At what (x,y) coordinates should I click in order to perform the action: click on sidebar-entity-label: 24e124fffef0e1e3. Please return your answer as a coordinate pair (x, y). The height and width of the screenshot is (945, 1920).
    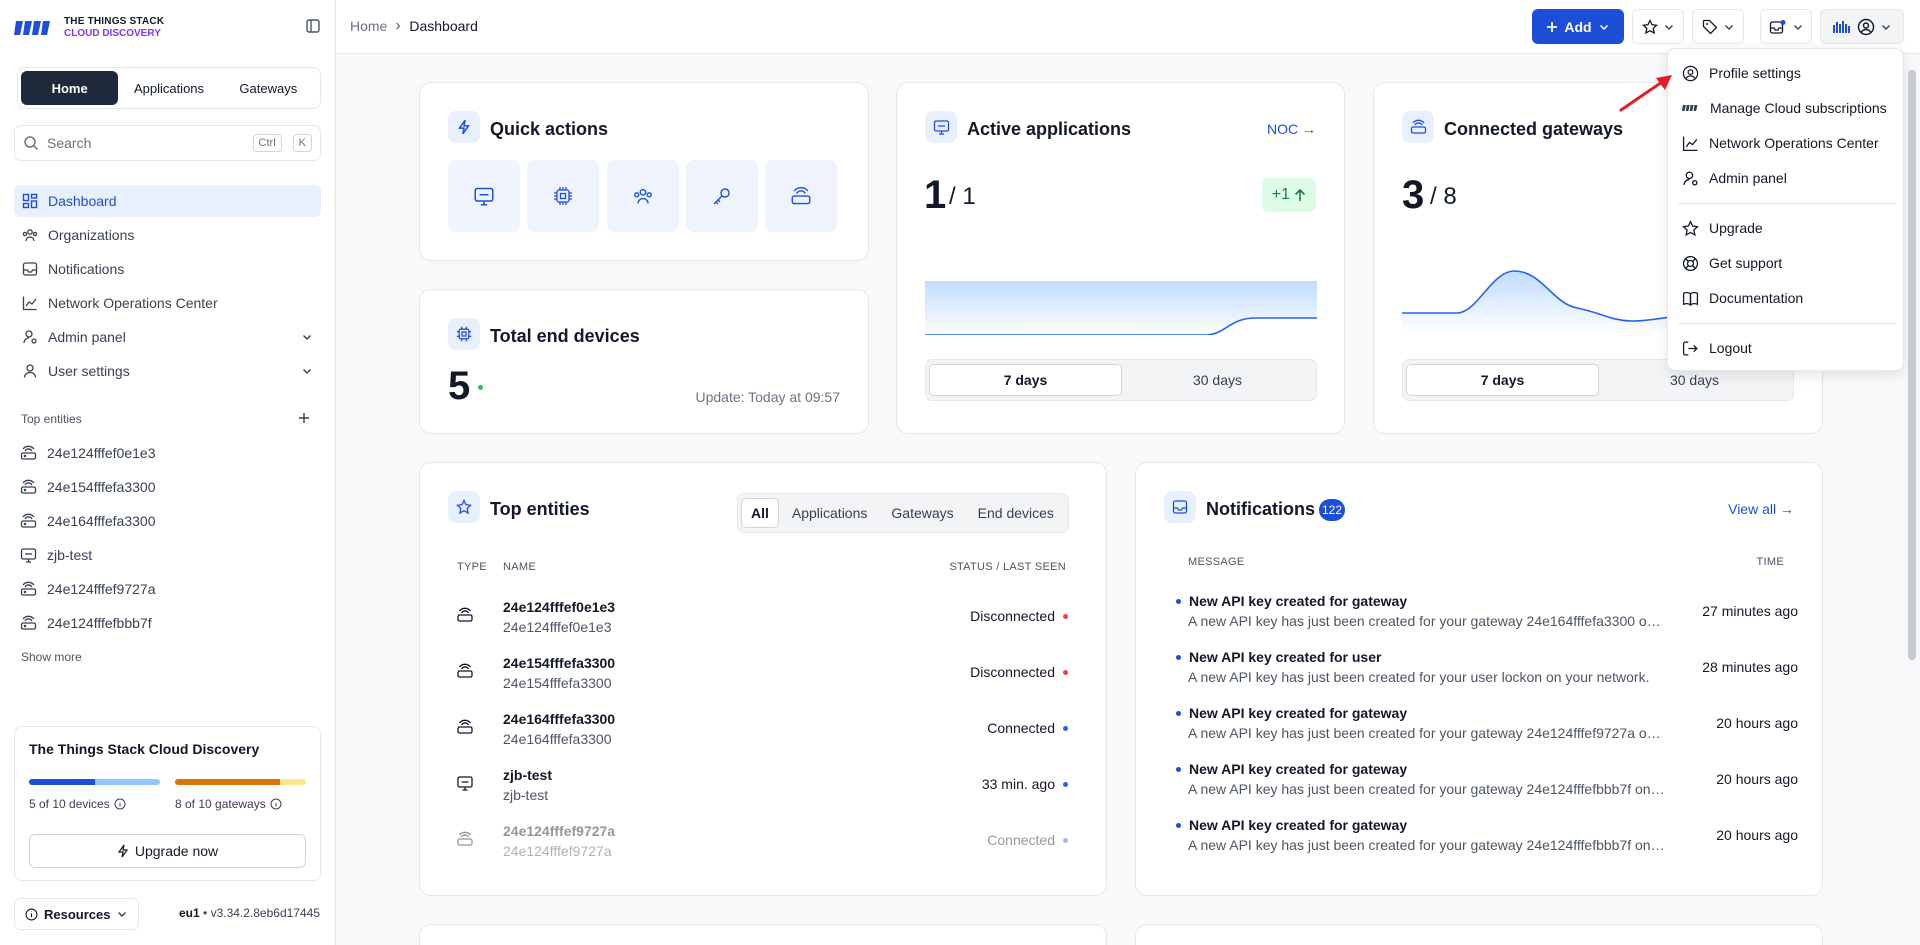
    Looking at the image, I should click on (101, 453).